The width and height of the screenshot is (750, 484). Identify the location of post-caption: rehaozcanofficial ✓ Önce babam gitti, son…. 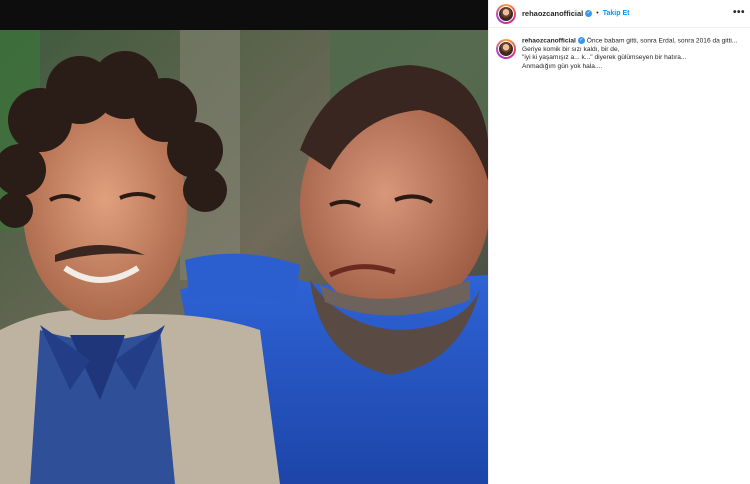
(621, 54).